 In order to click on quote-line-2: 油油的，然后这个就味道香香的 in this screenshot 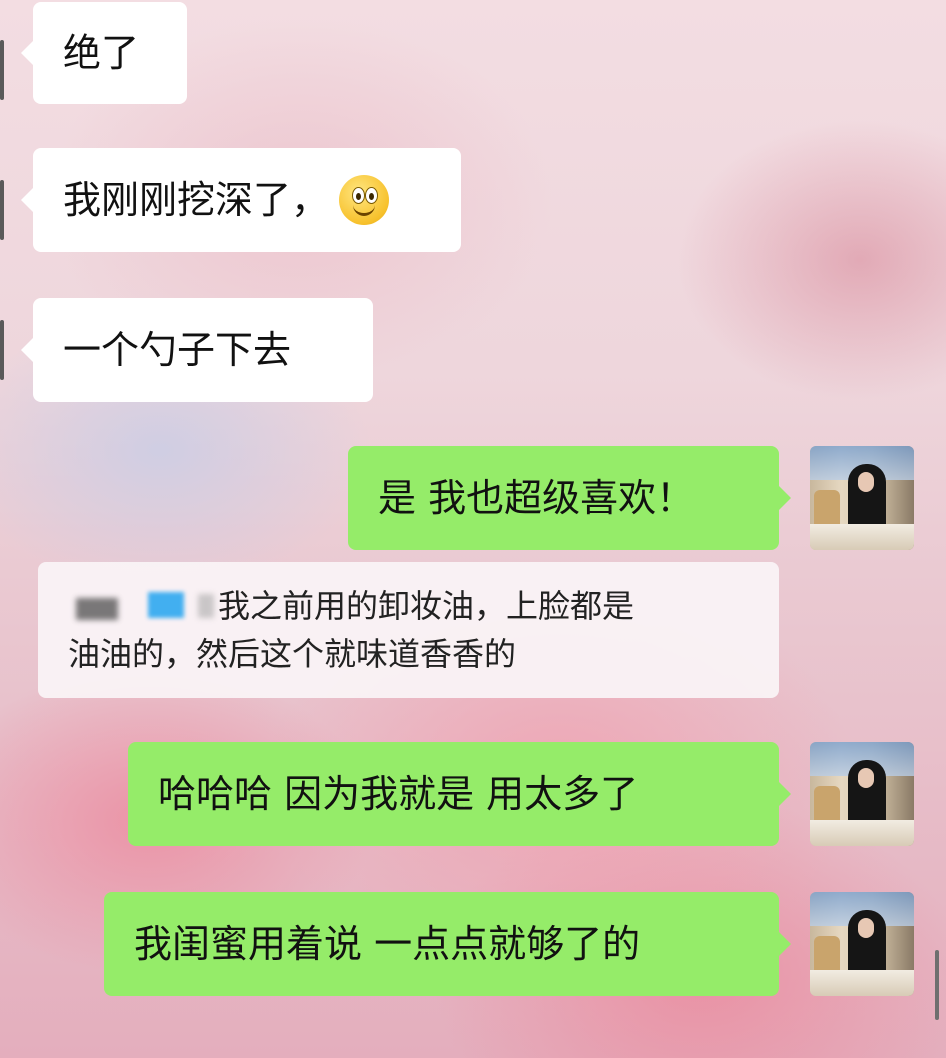, I will do `click(292, 654)`.